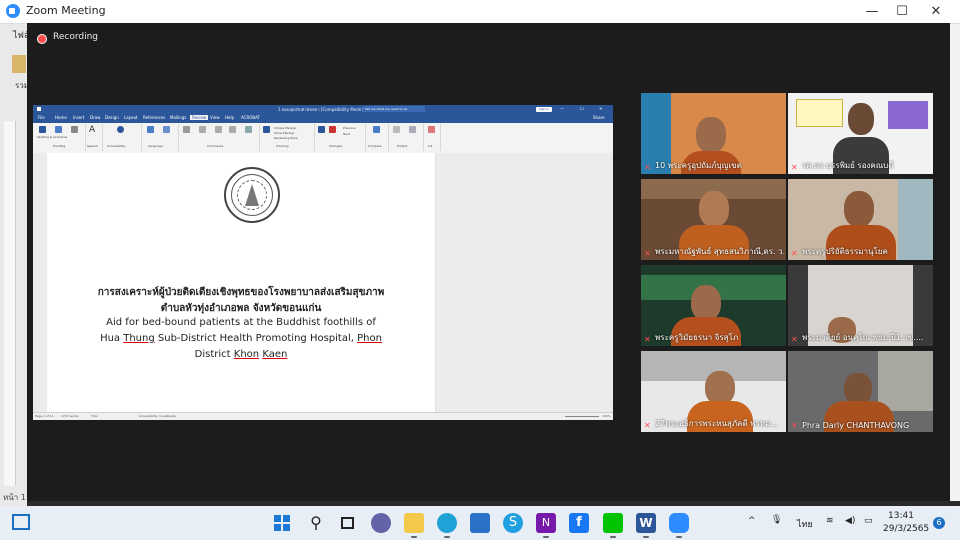  What do you see at coordinates (41, 117) in the screenshot?
I see `tab-file: File` at bounding box center [41, 117].